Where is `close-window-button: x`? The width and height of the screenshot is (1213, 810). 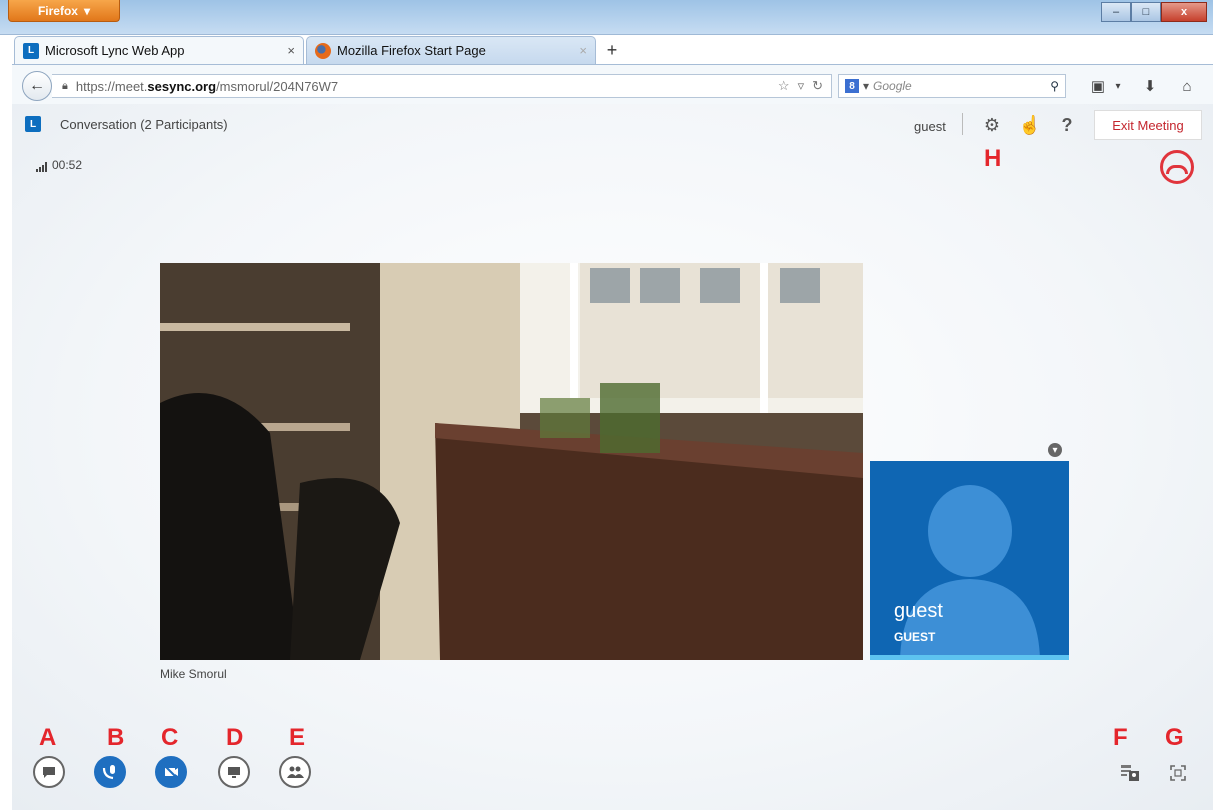 close-window-button: x is located at coordinates (1184, 12).